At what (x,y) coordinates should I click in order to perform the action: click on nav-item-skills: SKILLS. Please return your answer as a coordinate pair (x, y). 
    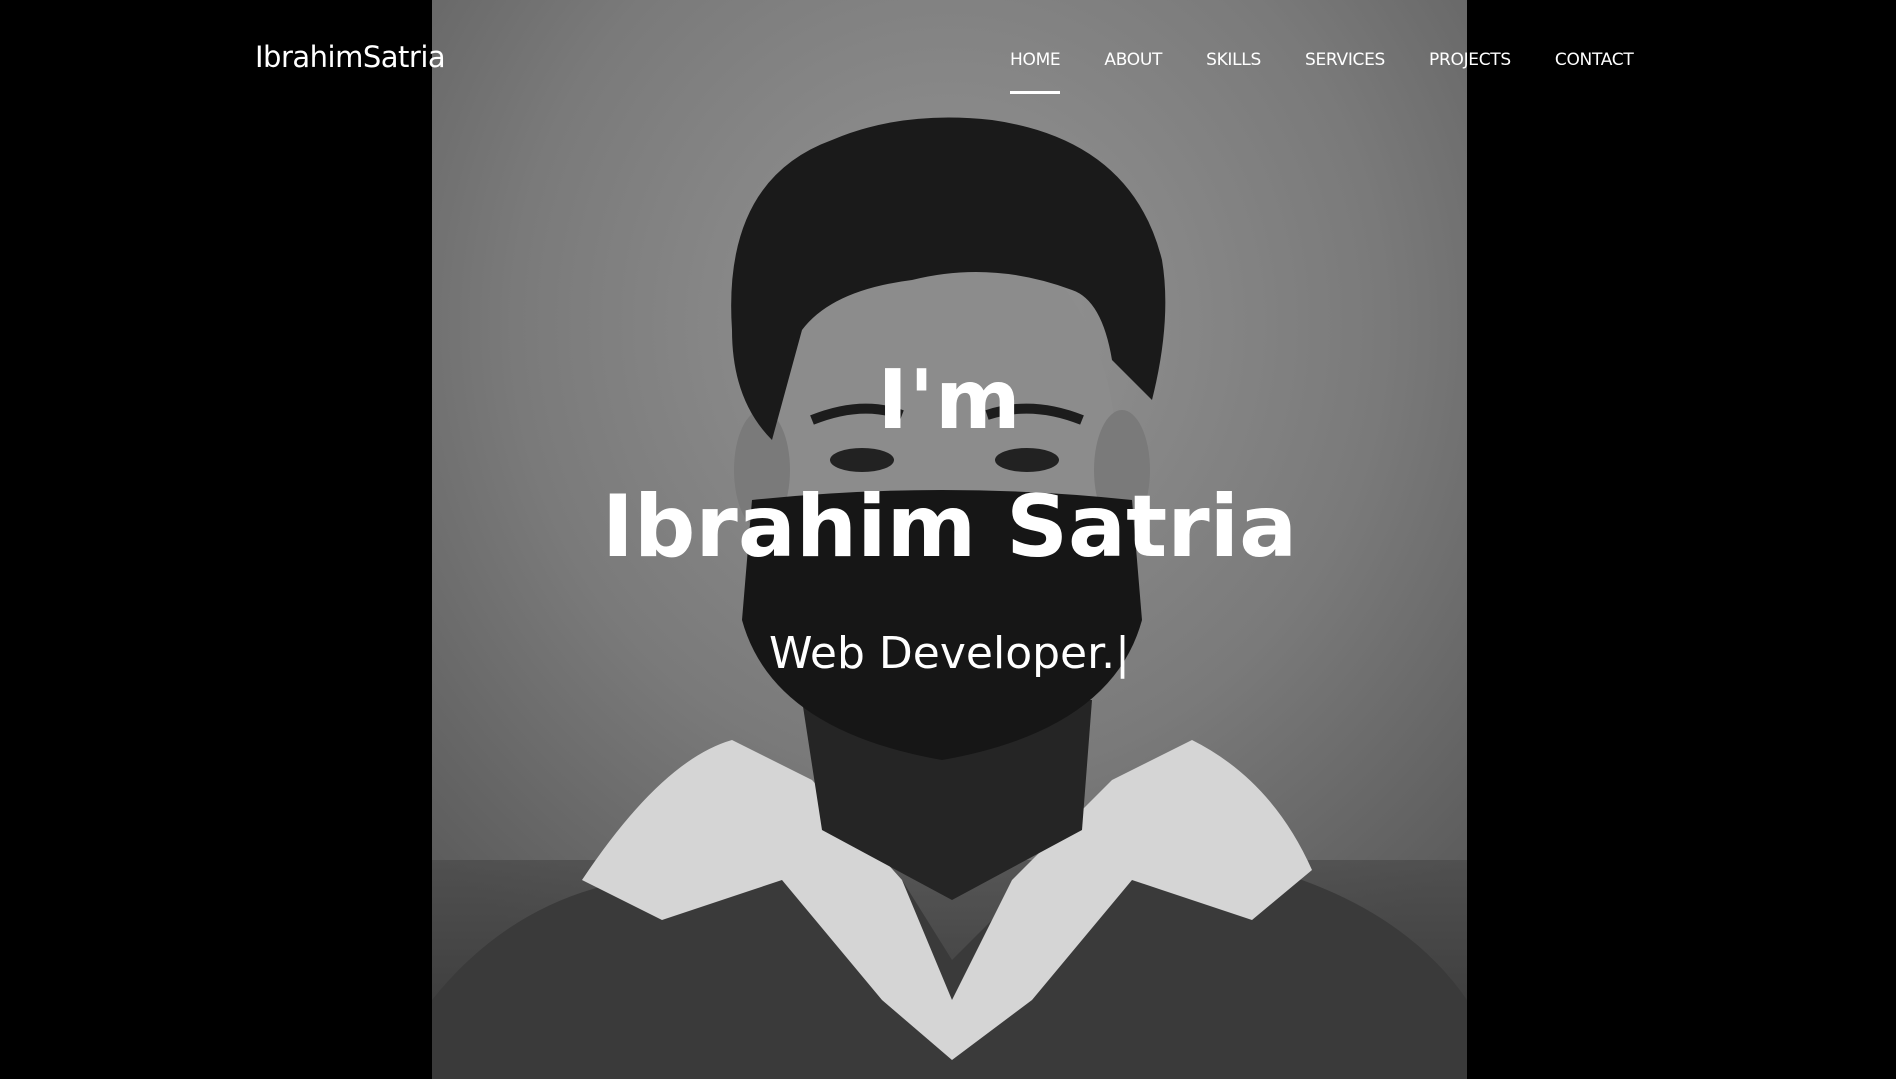
    Looking at the image, I should click on (1233, 60).